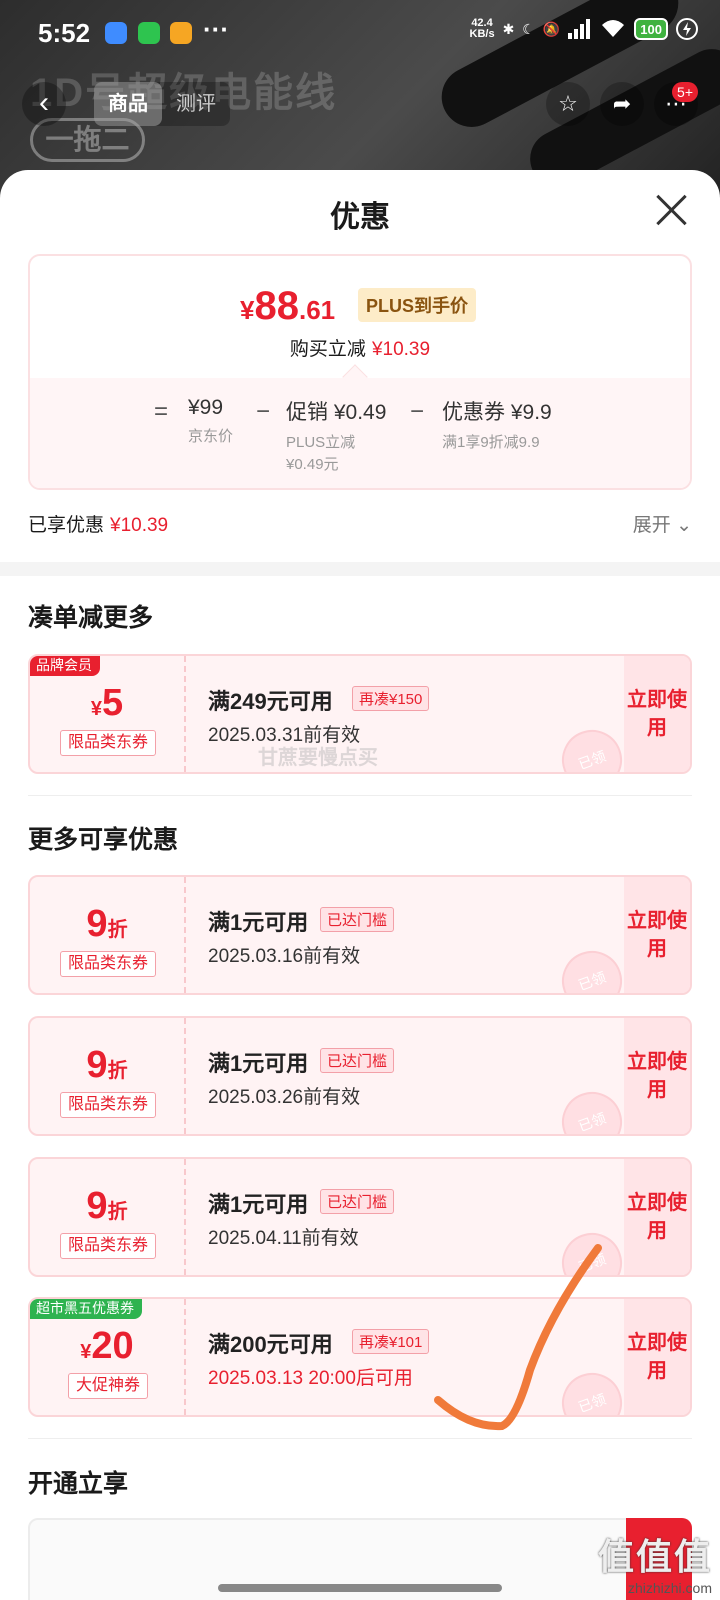  What do you see at coordinates (684, 525) in the screenshot?
I see `chevron-down-icon: ⌄` at bounding box center [684, 525].